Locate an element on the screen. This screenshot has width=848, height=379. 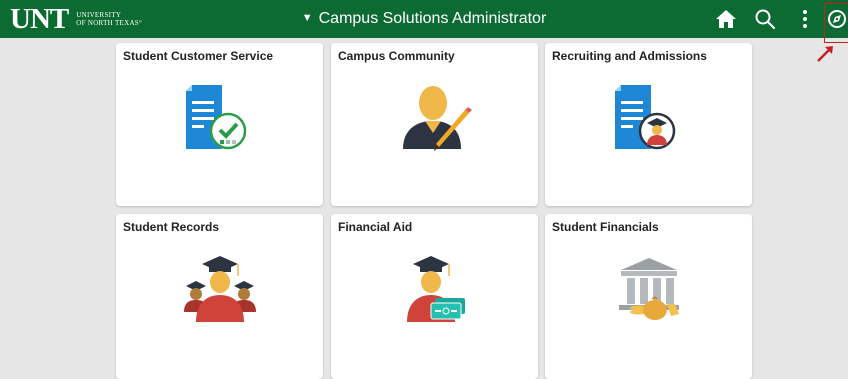
home-icon is located at coordinates (726, 19).